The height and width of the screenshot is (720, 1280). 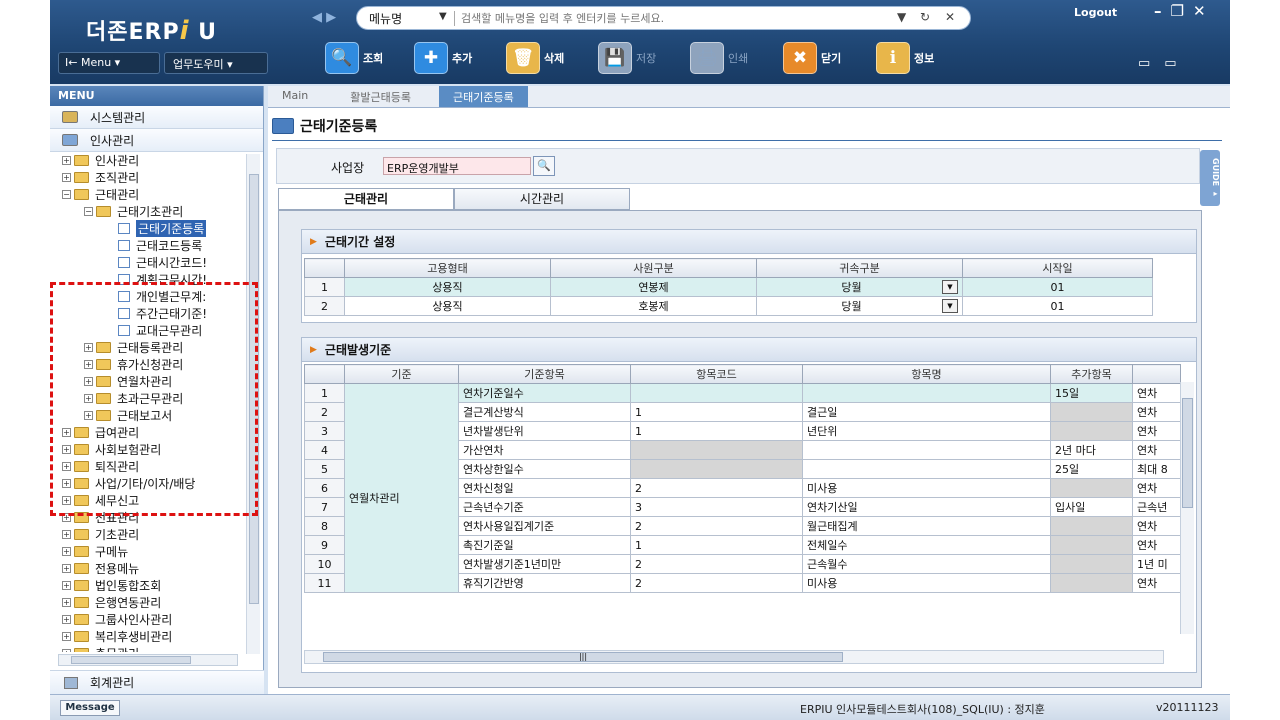 I want to click on grid-cell: 월근태집계, so click(x=926, y=526).